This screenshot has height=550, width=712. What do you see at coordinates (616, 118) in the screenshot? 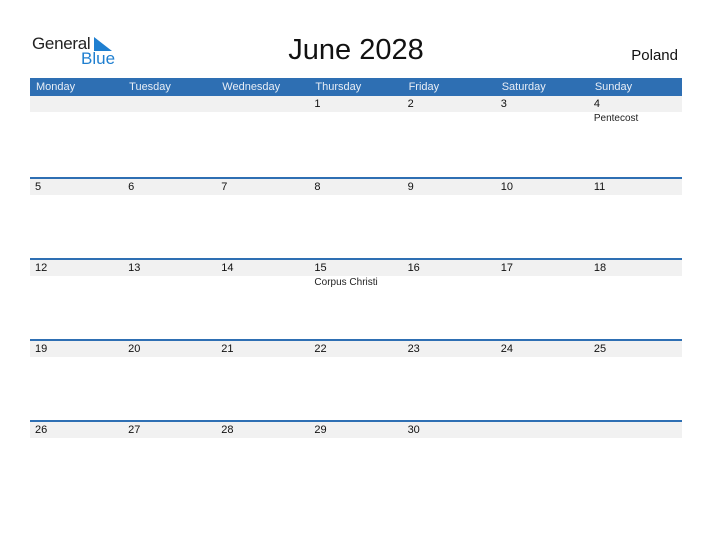
I see `holiday-label: Pentecost` at bounding box center [616, 118].